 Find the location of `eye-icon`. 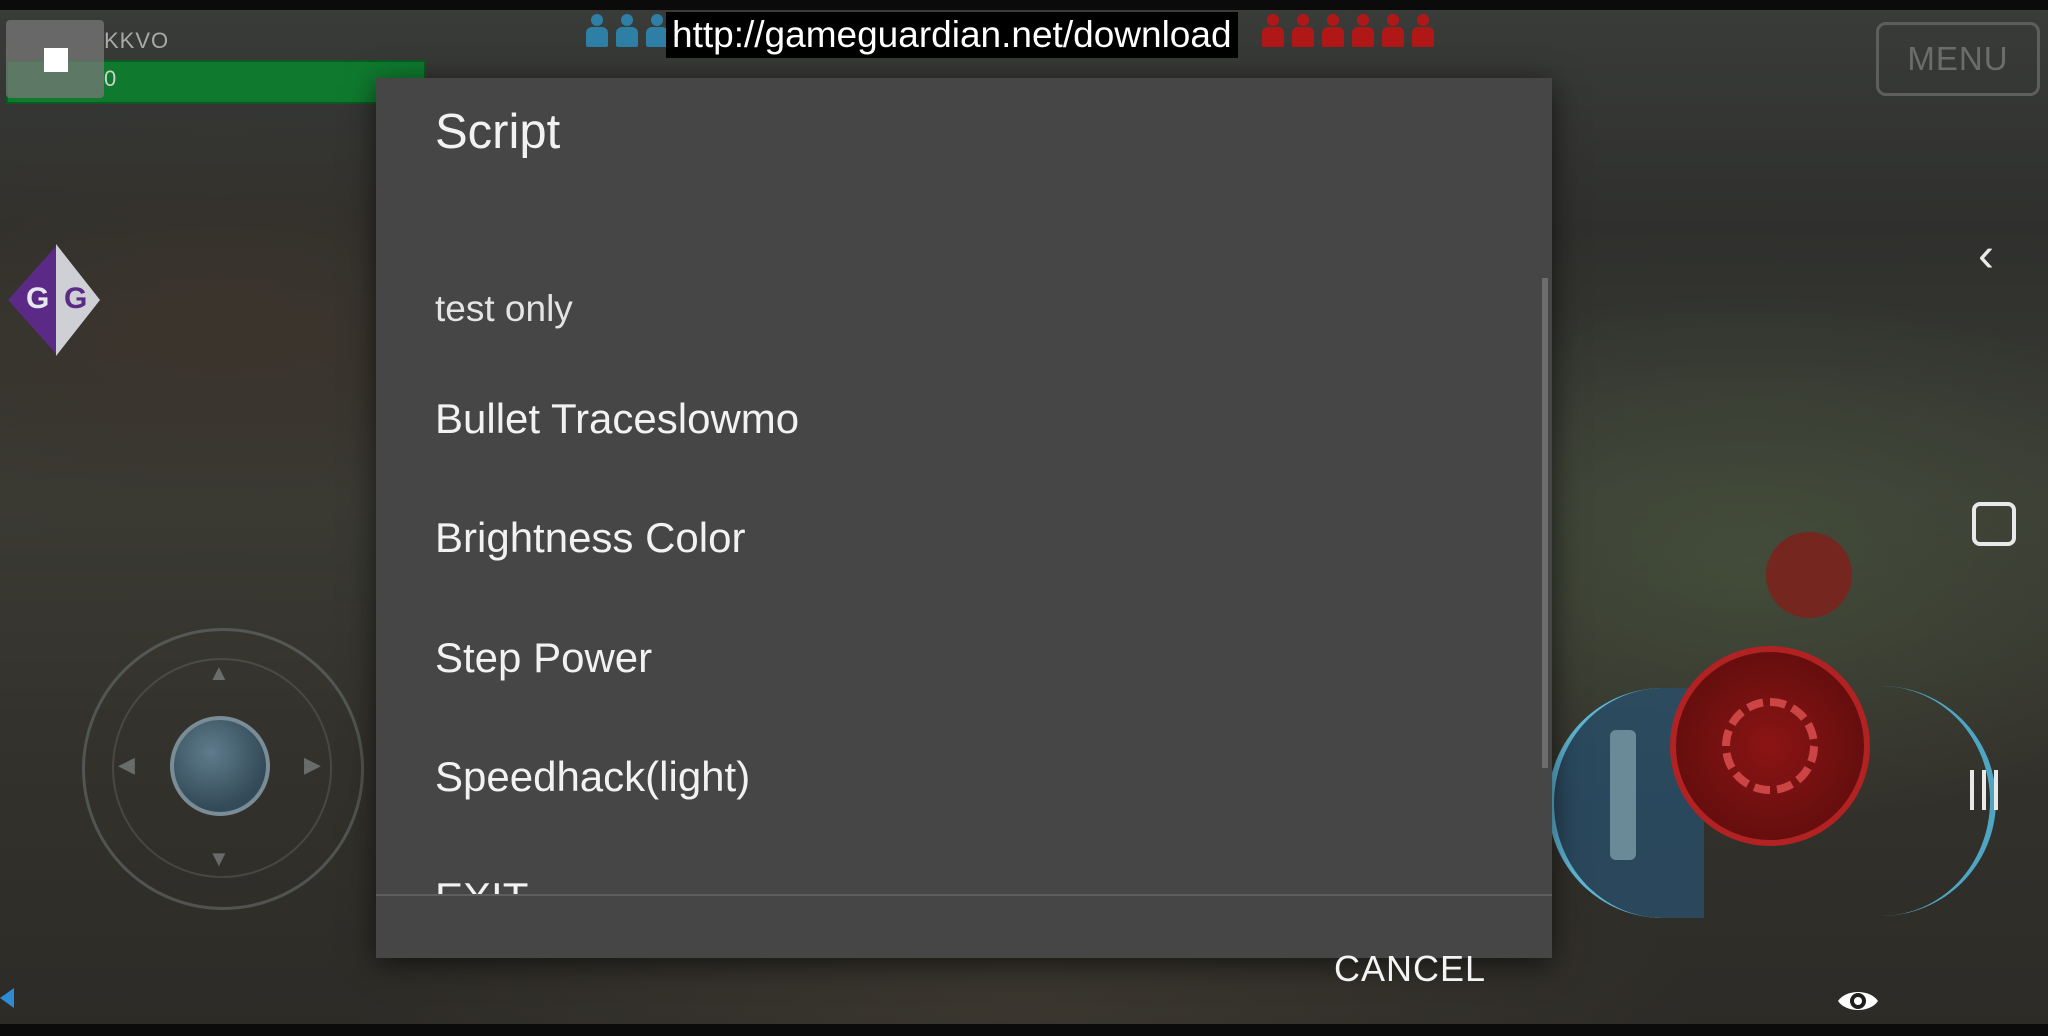

eye-icon is located at coordinates (1858, 1001).